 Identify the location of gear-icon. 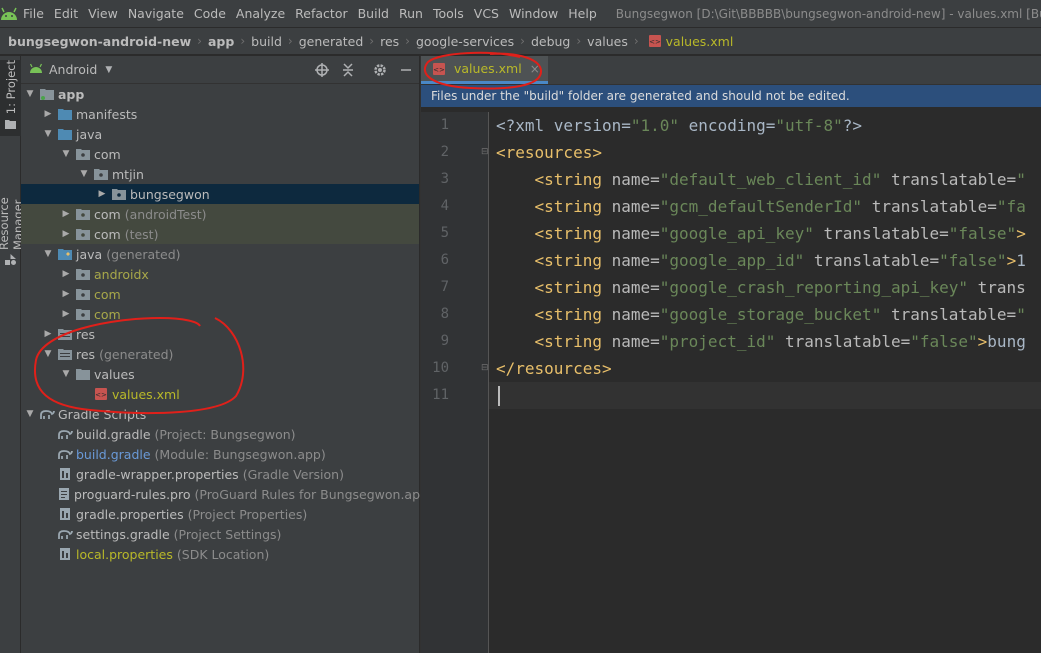
(380, 70).